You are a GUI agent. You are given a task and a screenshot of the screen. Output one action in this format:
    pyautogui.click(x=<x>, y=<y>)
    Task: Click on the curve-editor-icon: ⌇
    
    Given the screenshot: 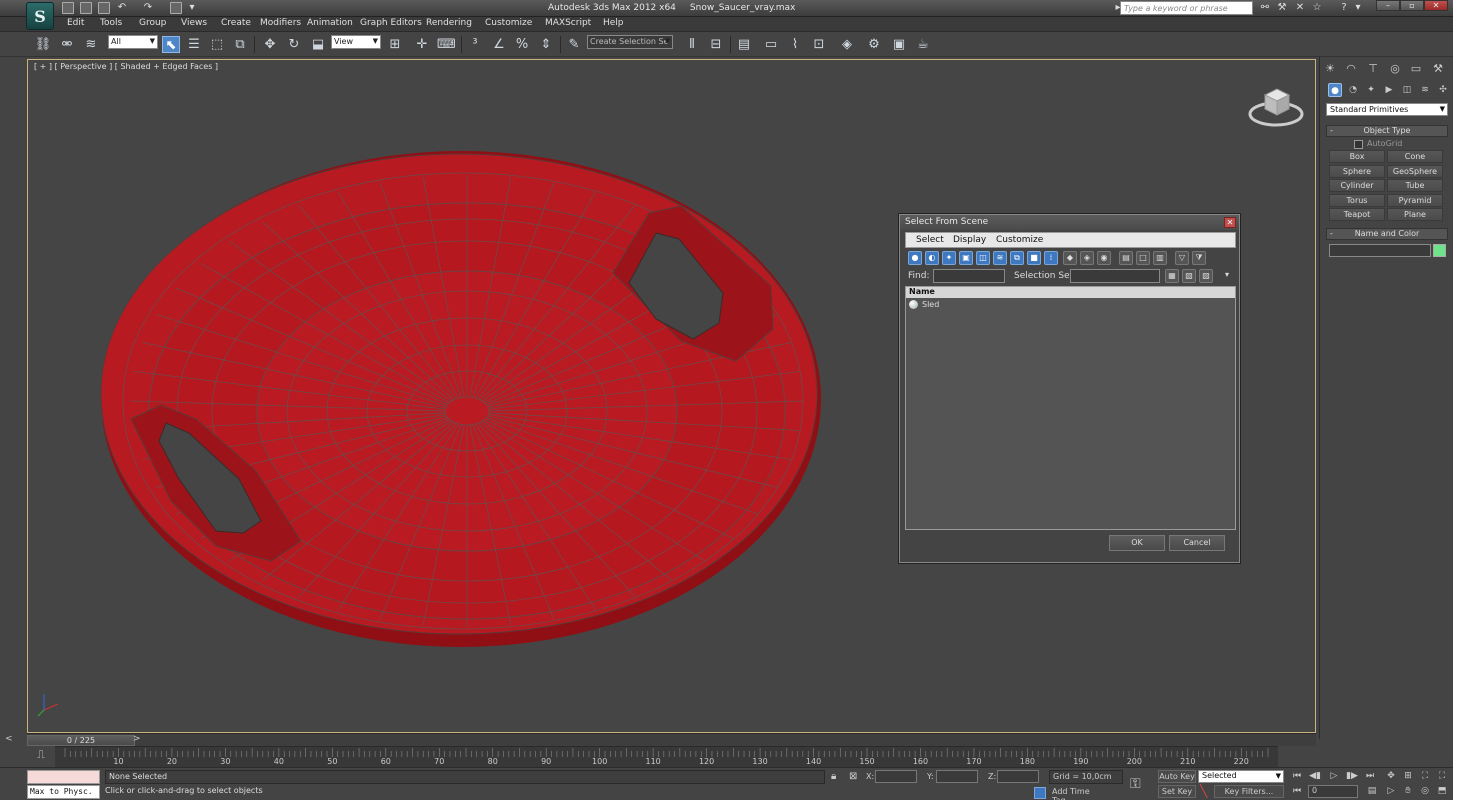 What is the action you would take?
    pyautogui.click(x=795, y=44)
    